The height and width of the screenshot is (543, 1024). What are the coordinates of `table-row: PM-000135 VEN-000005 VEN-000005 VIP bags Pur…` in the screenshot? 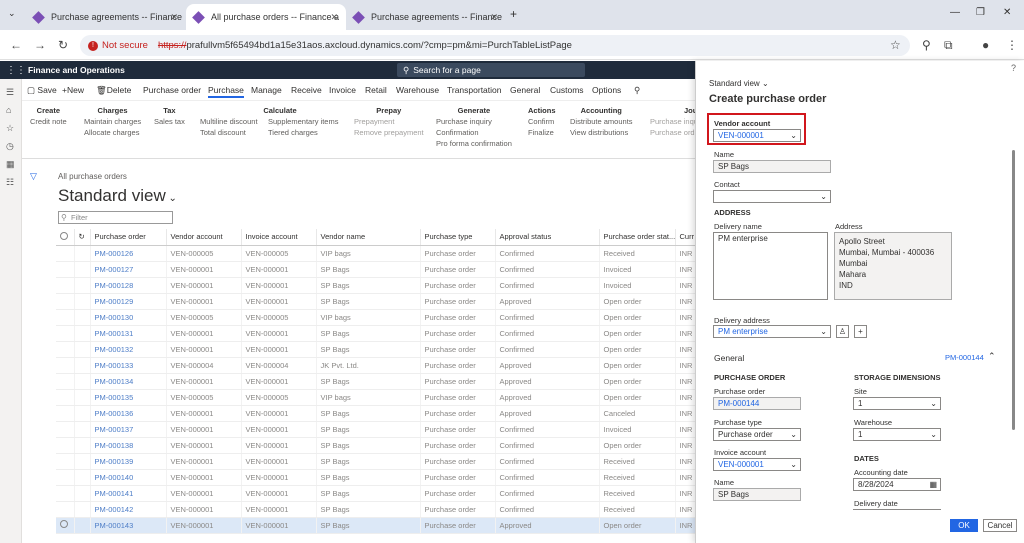 It's located at (376, 397).